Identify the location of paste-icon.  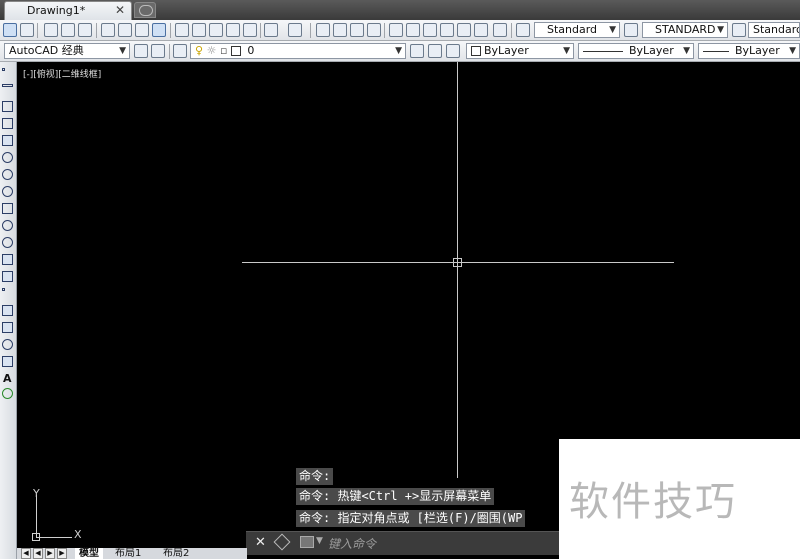
(216, 30).